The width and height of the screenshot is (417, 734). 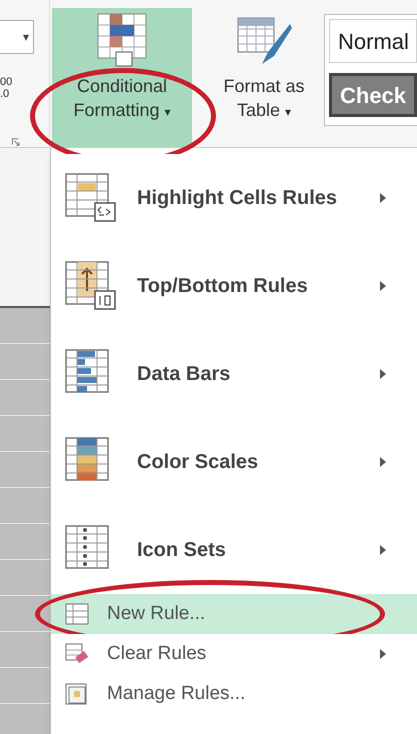 What do you see at coordinates (77, 654) in the screenshot?
I see `eraser-icon` at bounding box center [77, 654].